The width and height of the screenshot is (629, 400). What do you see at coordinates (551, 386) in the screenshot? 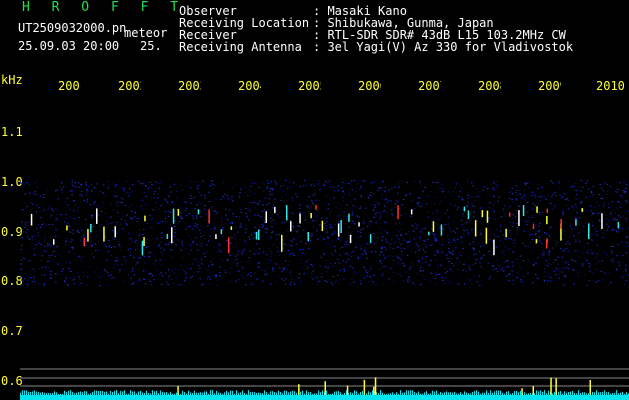
I see `amplitude-spike` at bounding box center [551, 386].